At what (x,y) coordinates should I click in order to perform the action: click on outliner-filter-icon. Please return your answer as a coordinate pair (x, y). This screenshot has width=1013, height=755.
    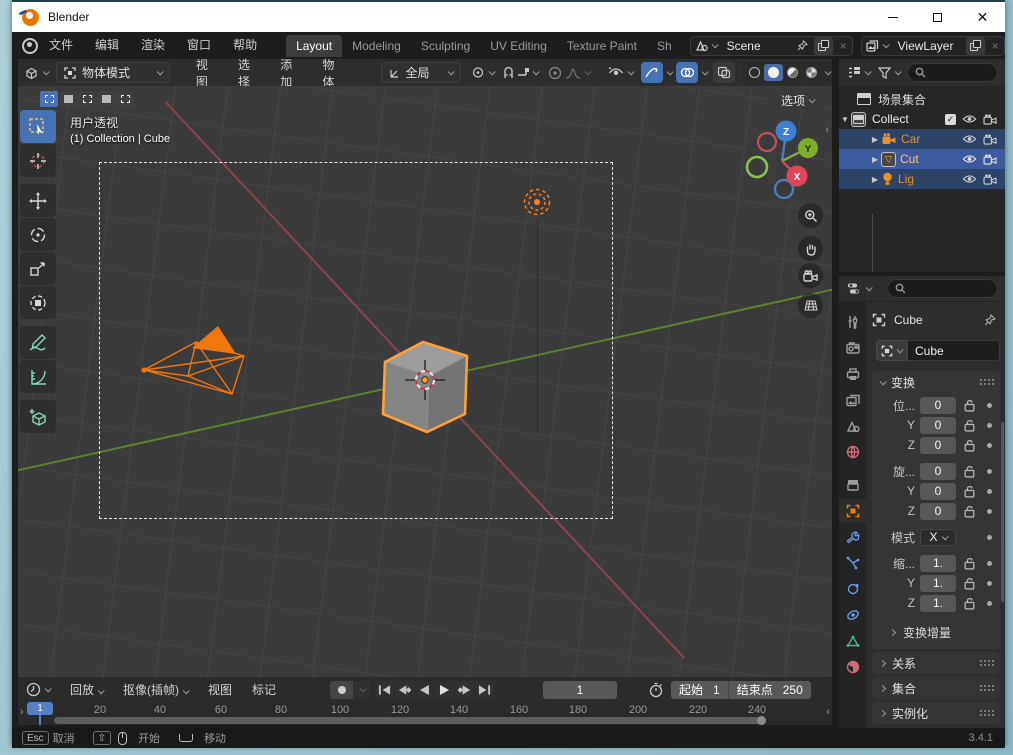
    Looking at the image, I should click on (890, 72).